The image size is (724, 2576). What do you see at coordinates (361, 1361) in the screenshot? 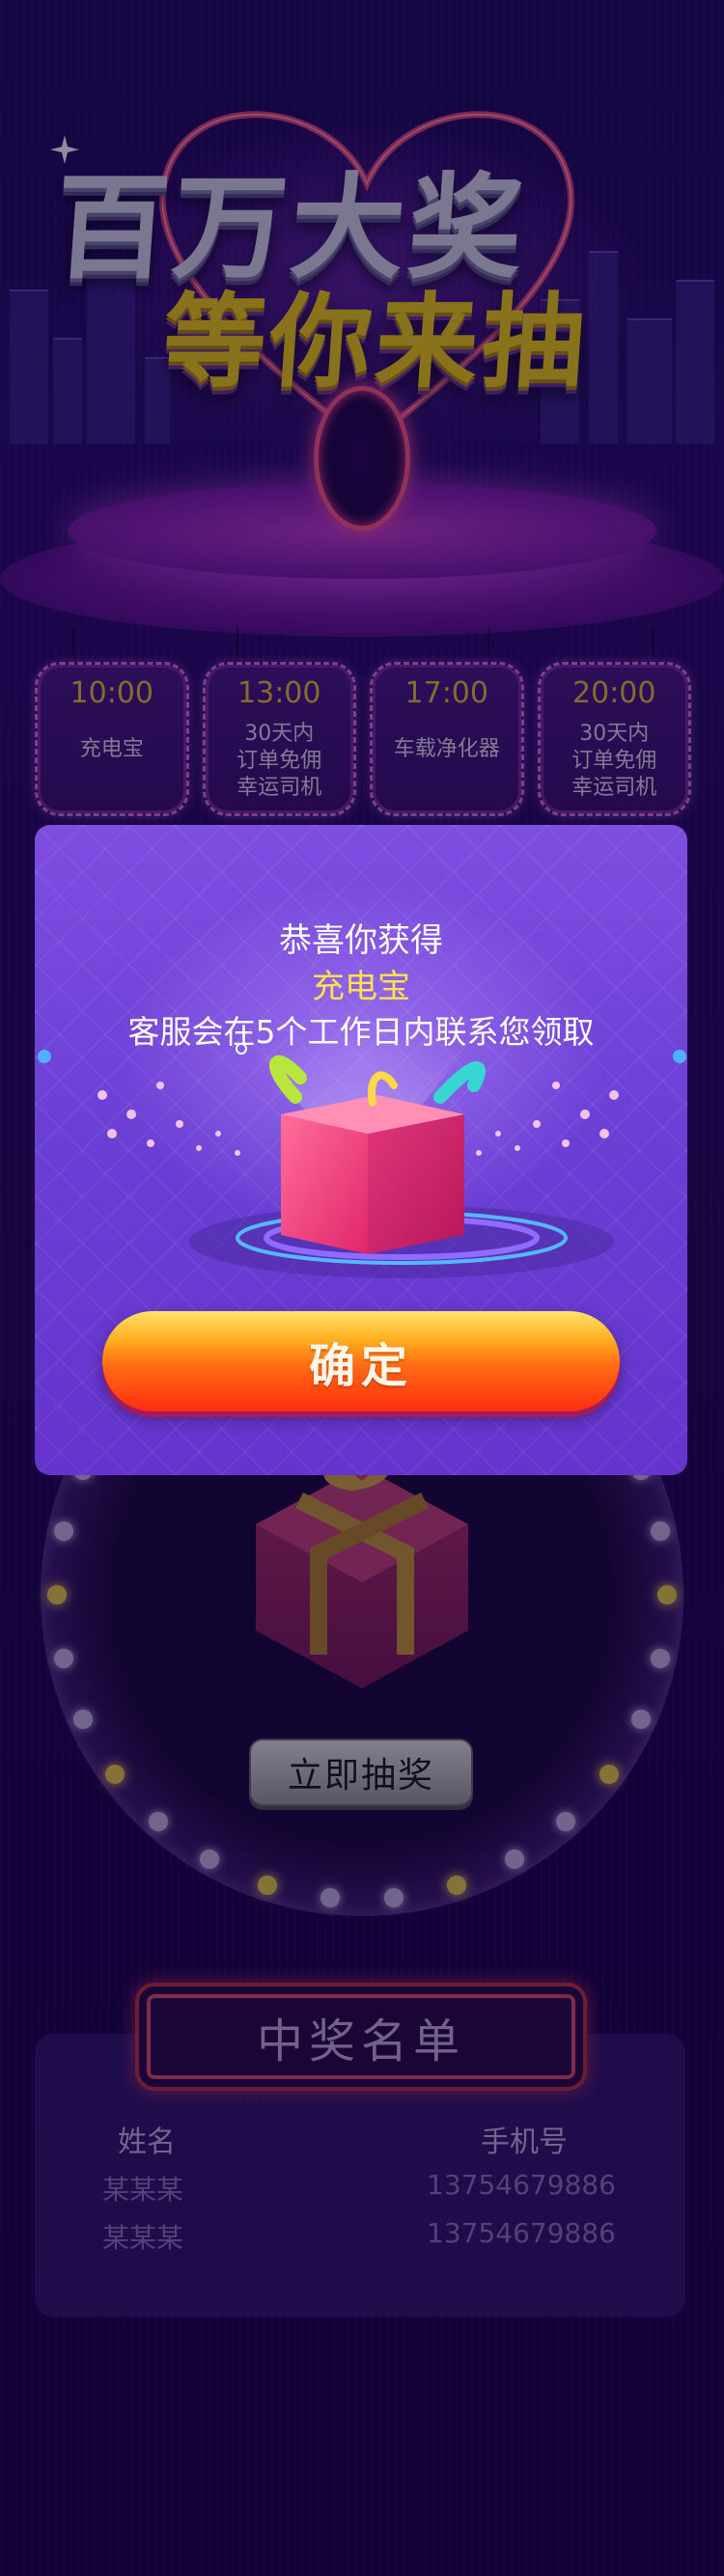
I see `confirm-button: 确定` at bounding box center [361, 1361].